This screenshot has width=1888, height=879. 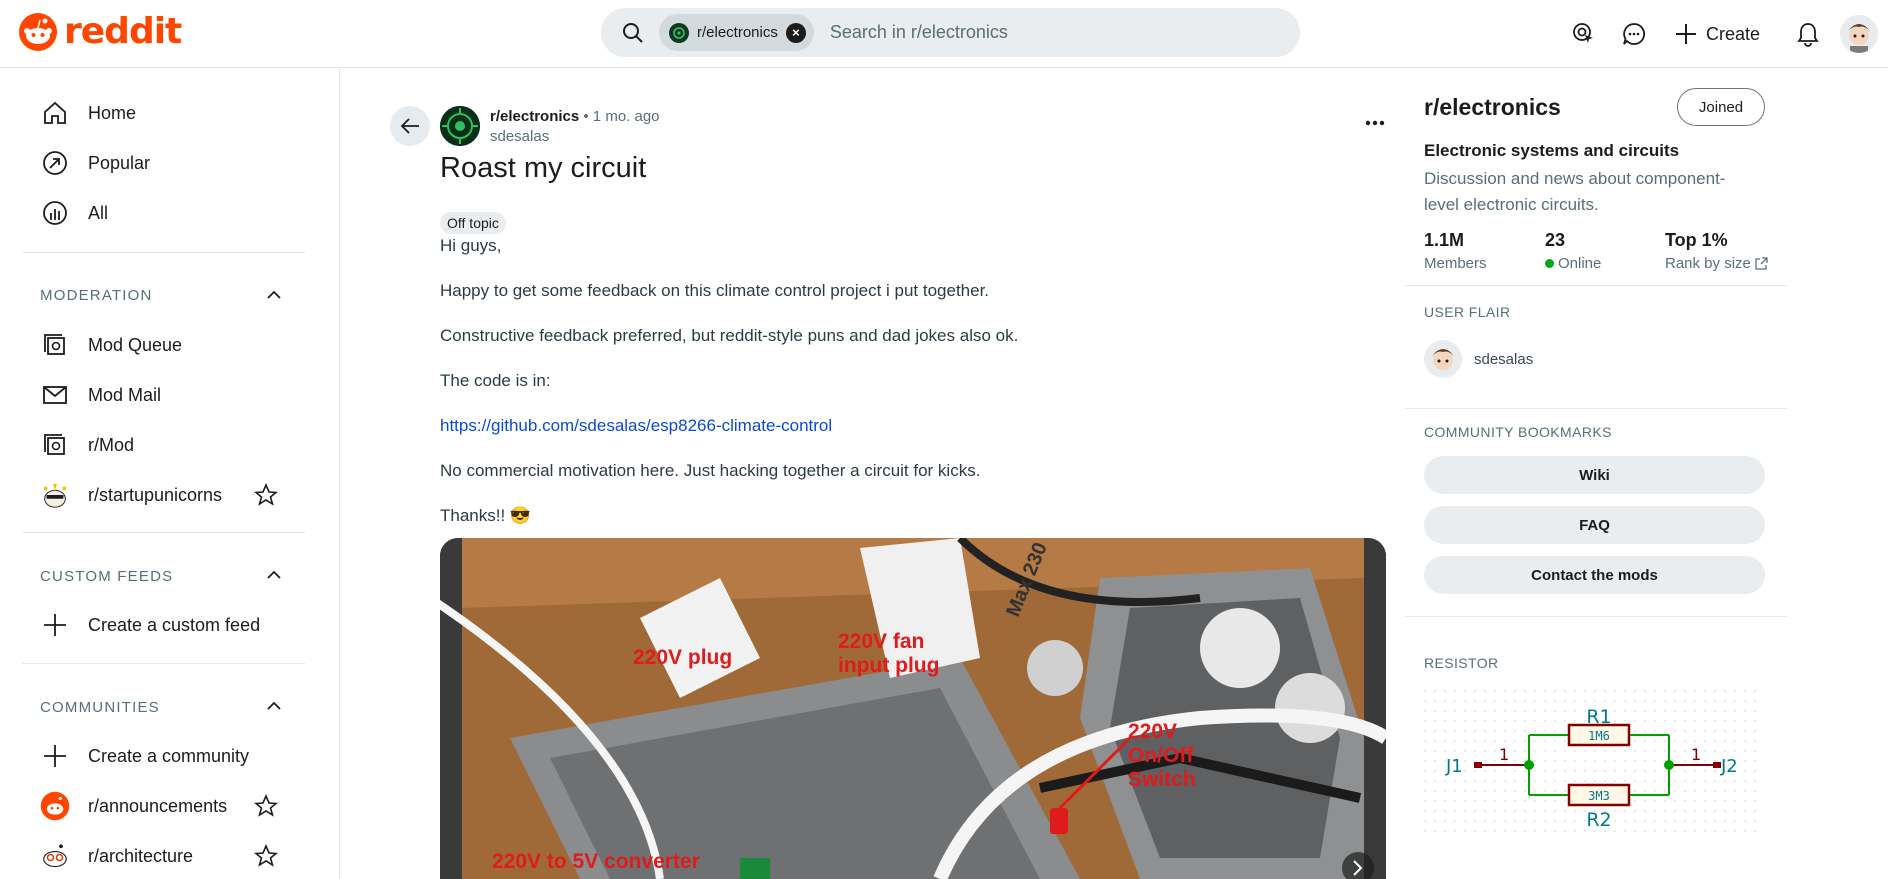 What do you see at coordinates (55, 806) in the screenshot?
I see `announcements-avatar-icon` at bounding box center [55, 806].